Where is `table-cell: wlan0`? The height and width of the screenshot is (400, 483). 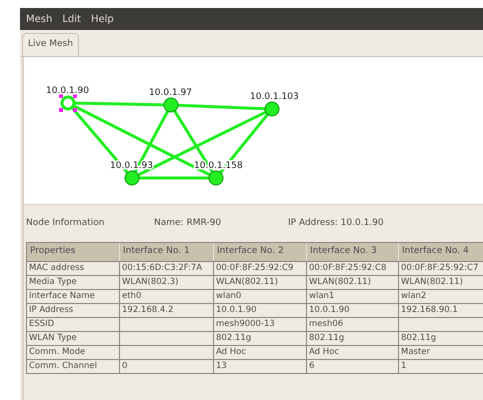 table-cell: wlan0 is located at coordinates (260, 296).